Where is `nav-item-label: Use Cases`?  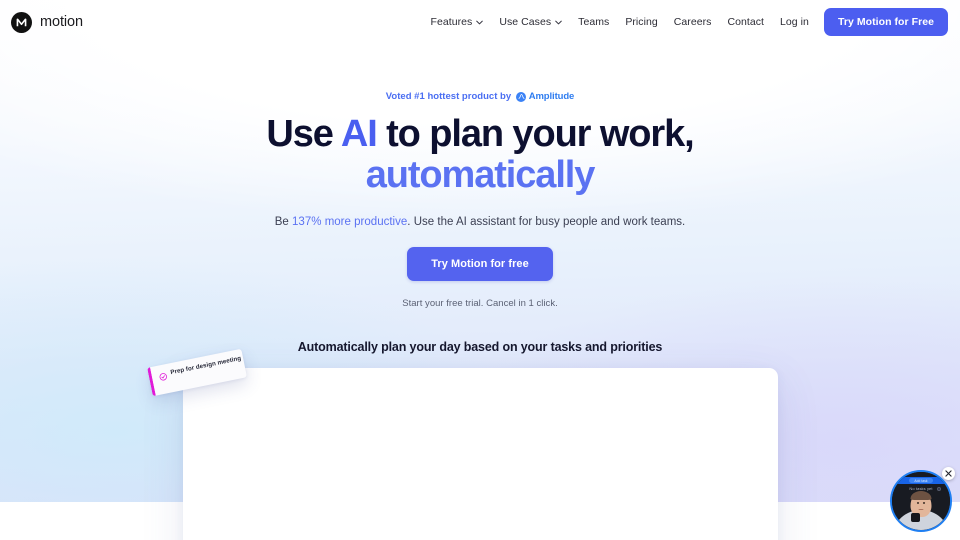 nav-item-label: Use Cases is located at coordinates (525, 22).